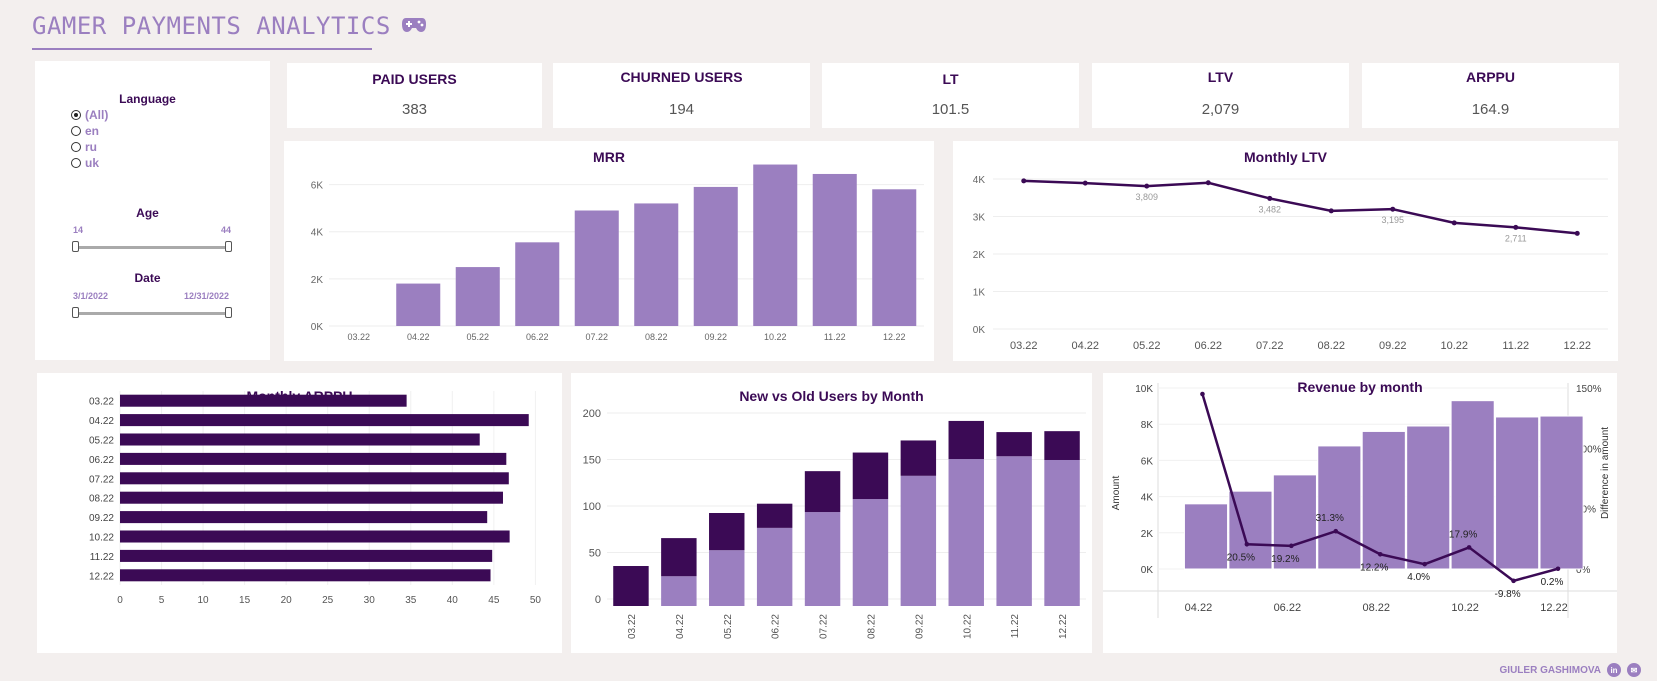 Image resolution: width=1657 pixels, height=681 pixels. Describe the element at coordinates (75, 246) in the screenshot. I see `age-slider-min-handle` at that location.